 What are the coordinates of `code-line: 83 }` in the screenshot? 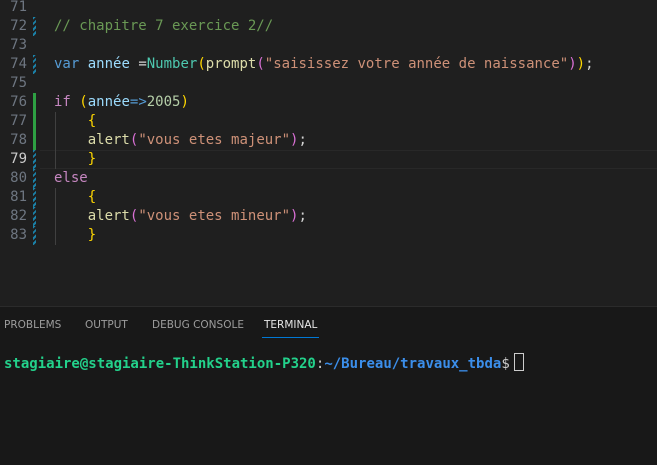 It's located at (328, 235).